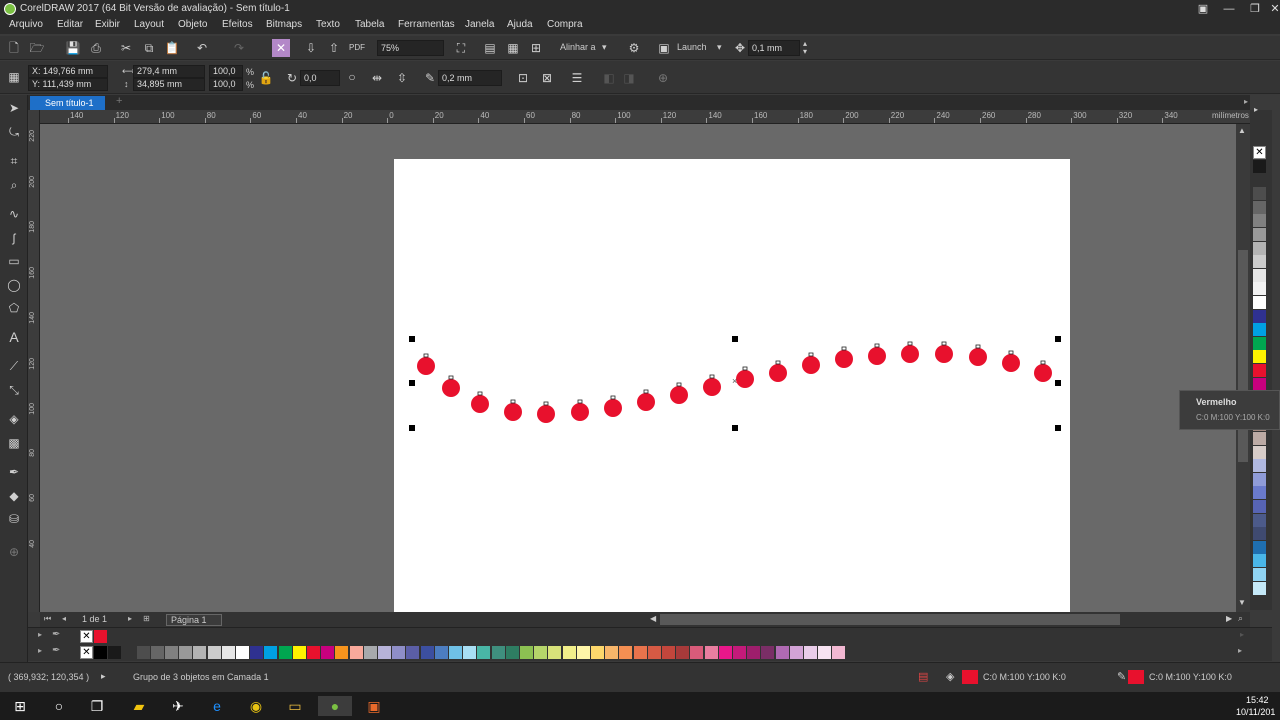  I want to click on print-icon: ⎙, so click(96, 48).